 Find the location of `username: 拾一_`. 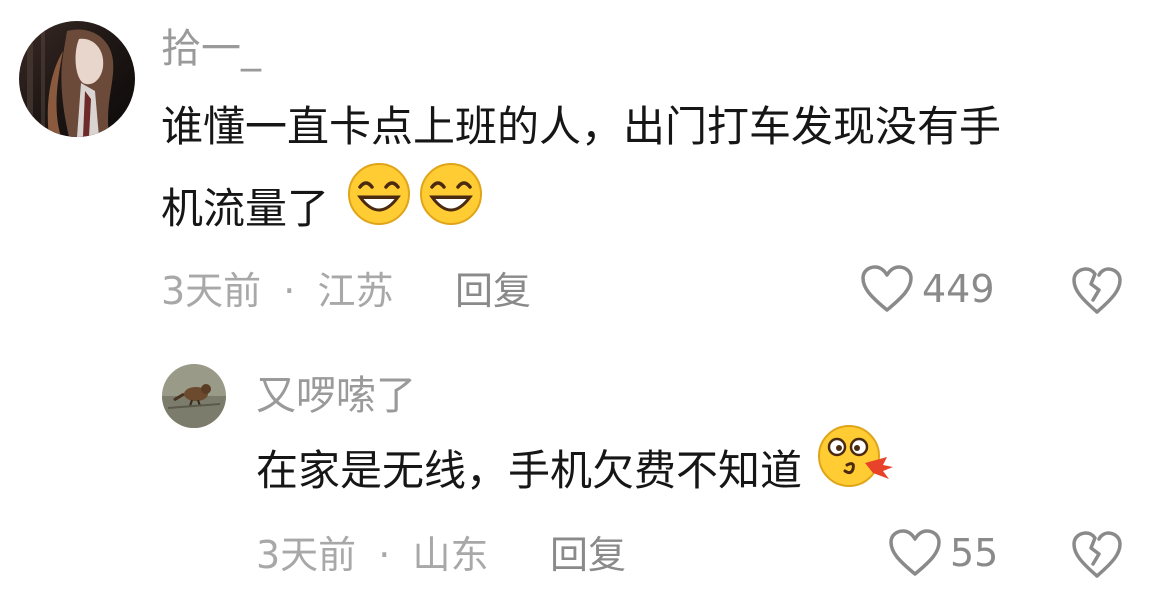

username: 拾一_ is located at coordinates (211, 49).